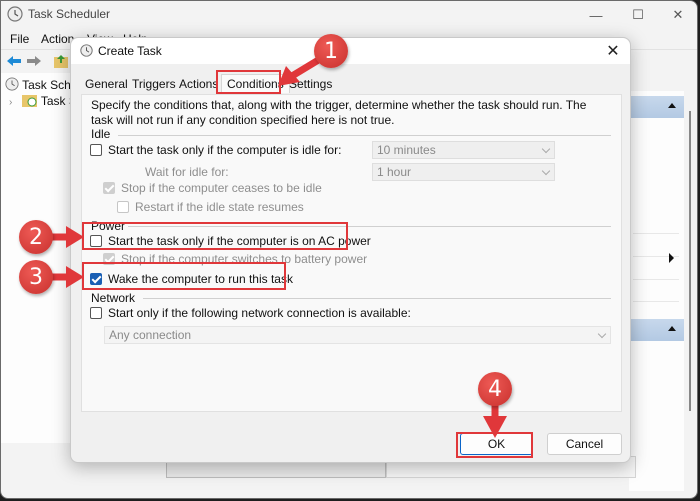  What do you see at coordinates (349, 14) in the screenshot?
I see `main-titlebar: Task Scheduler — ☐ ✕` at bounding box center [349, 14].